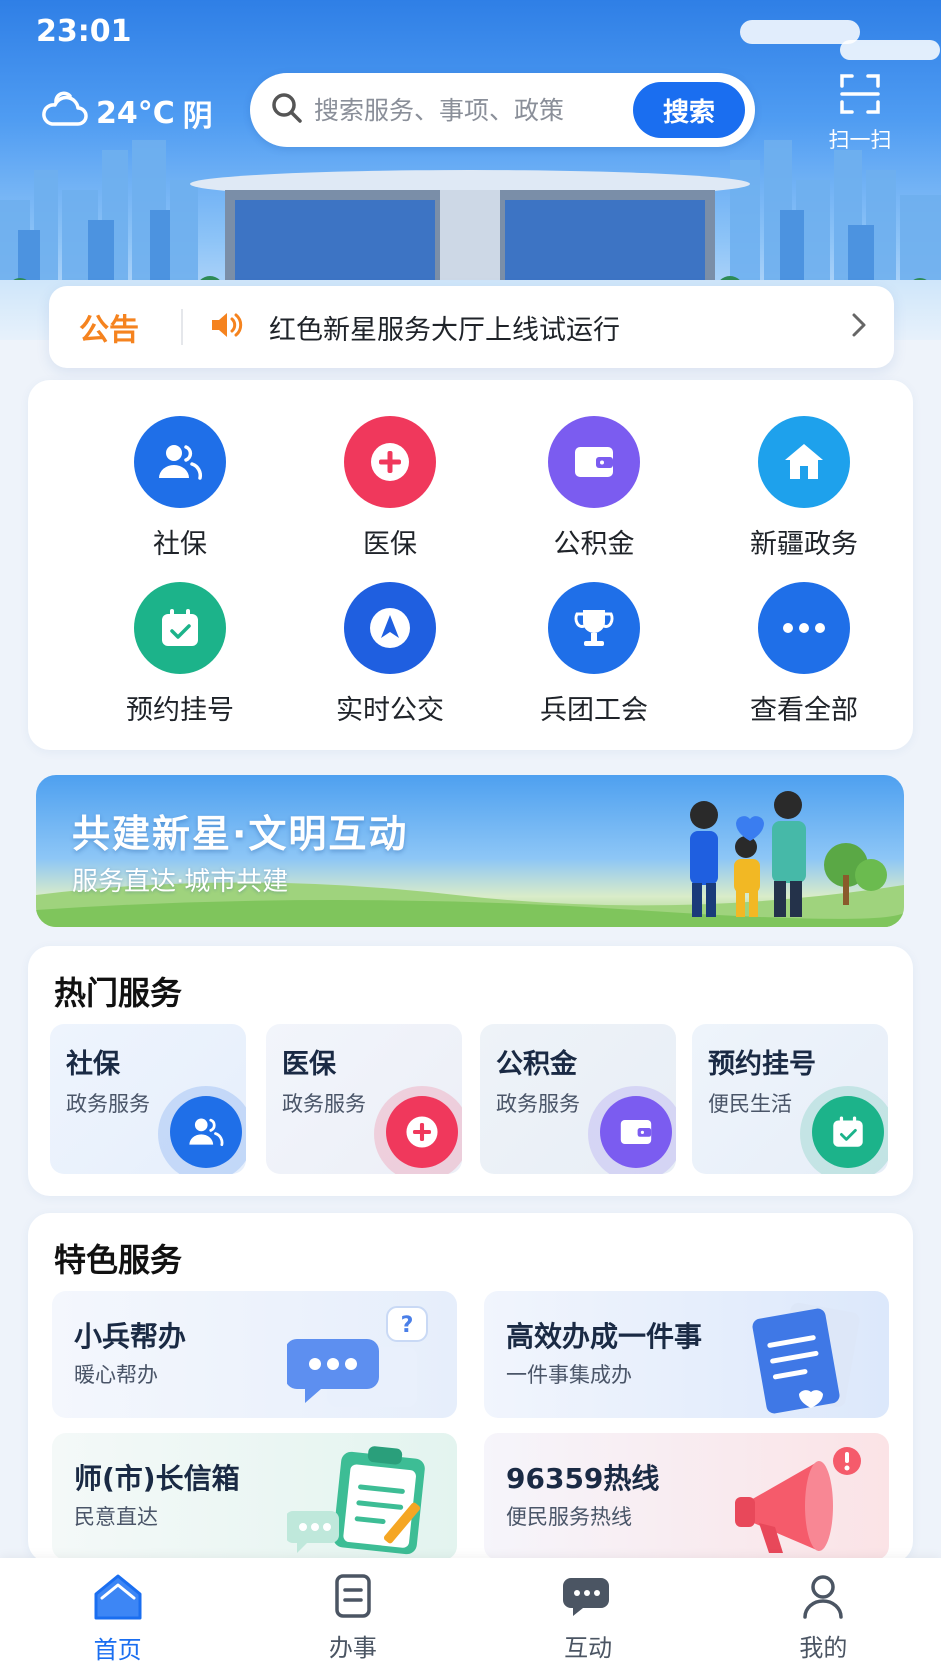 The width and height of the screenshot is (941, 1672). I want to click on trophy-icon, so click(594, 628).